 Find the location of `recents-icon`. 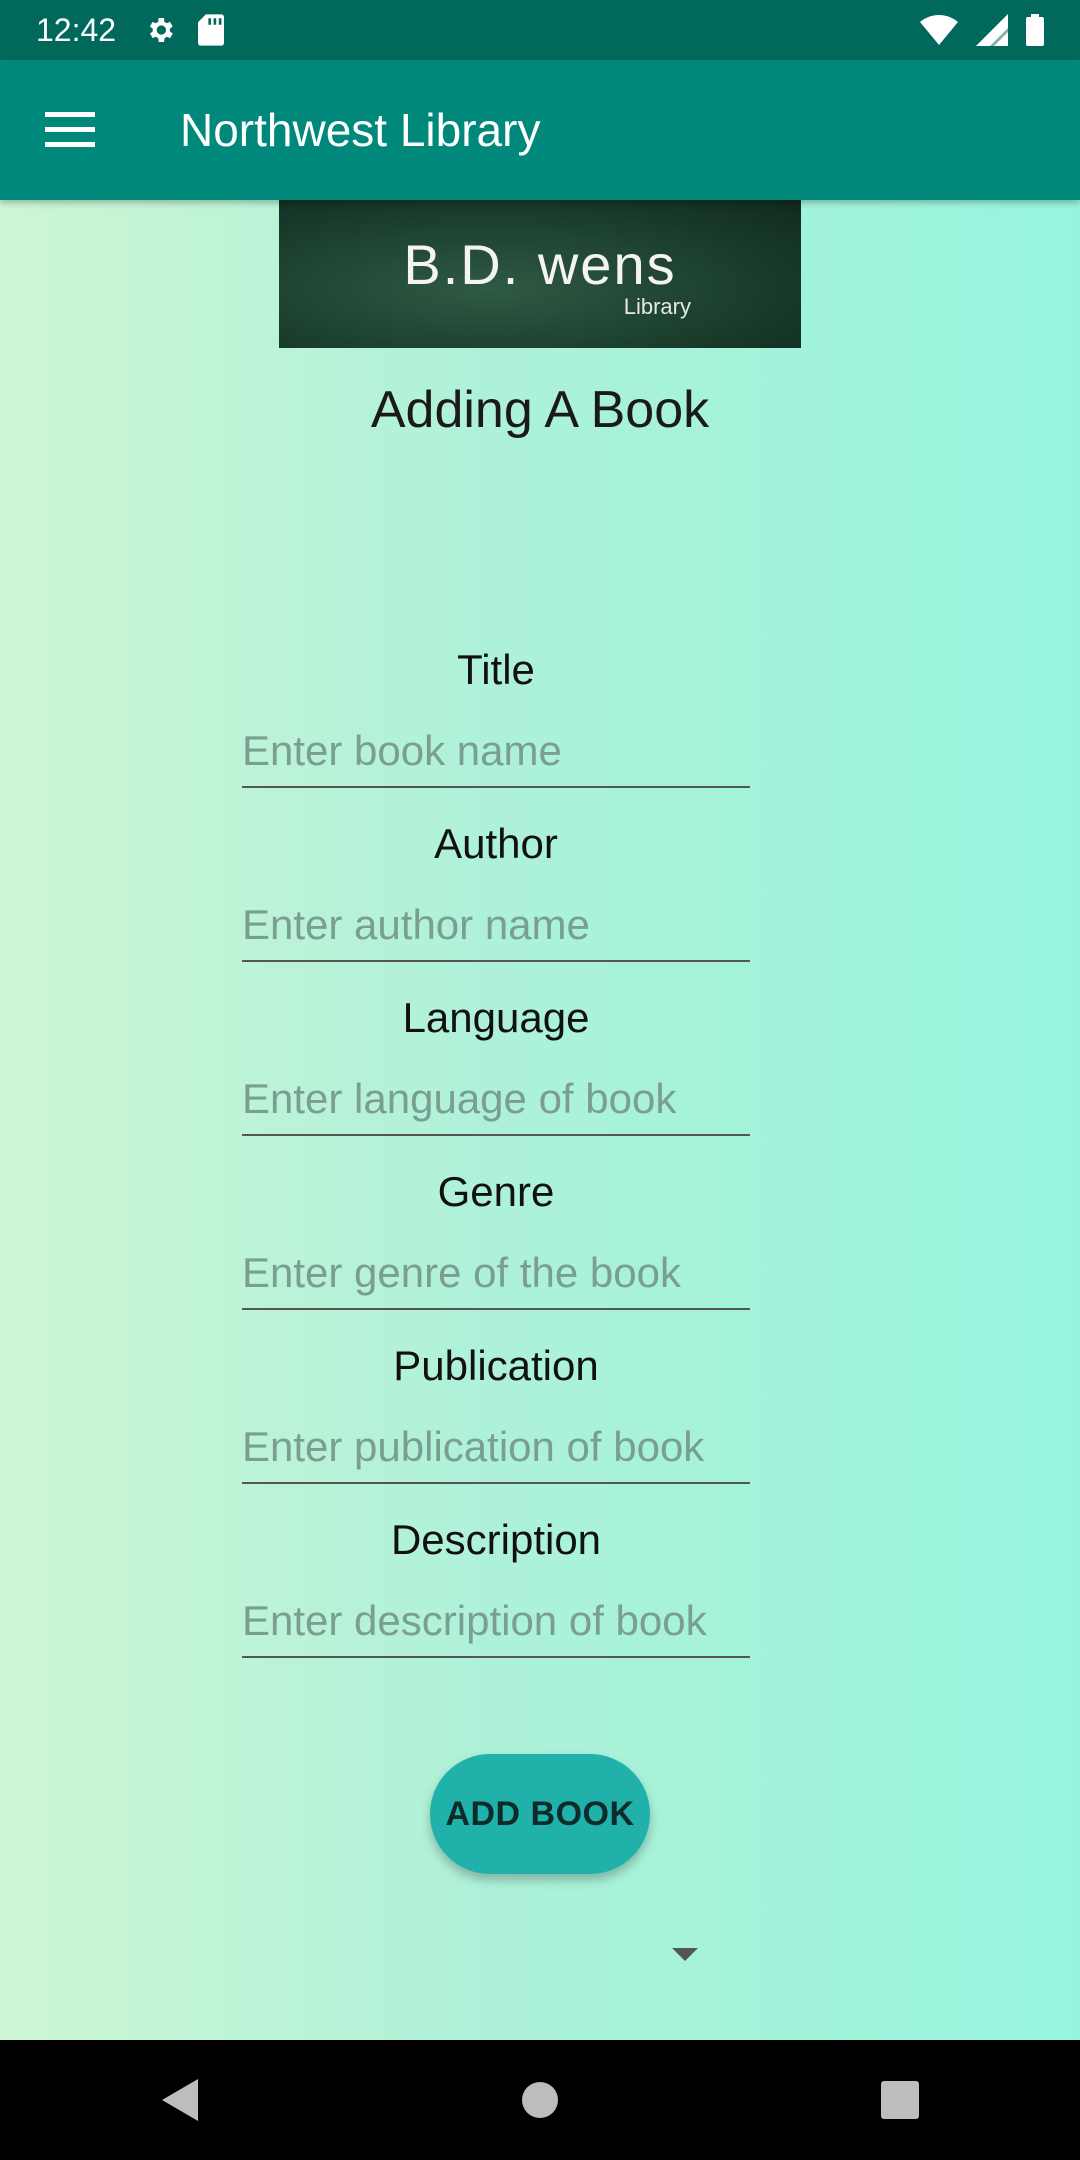

recents-icon is located at coordinates (900, 2100).